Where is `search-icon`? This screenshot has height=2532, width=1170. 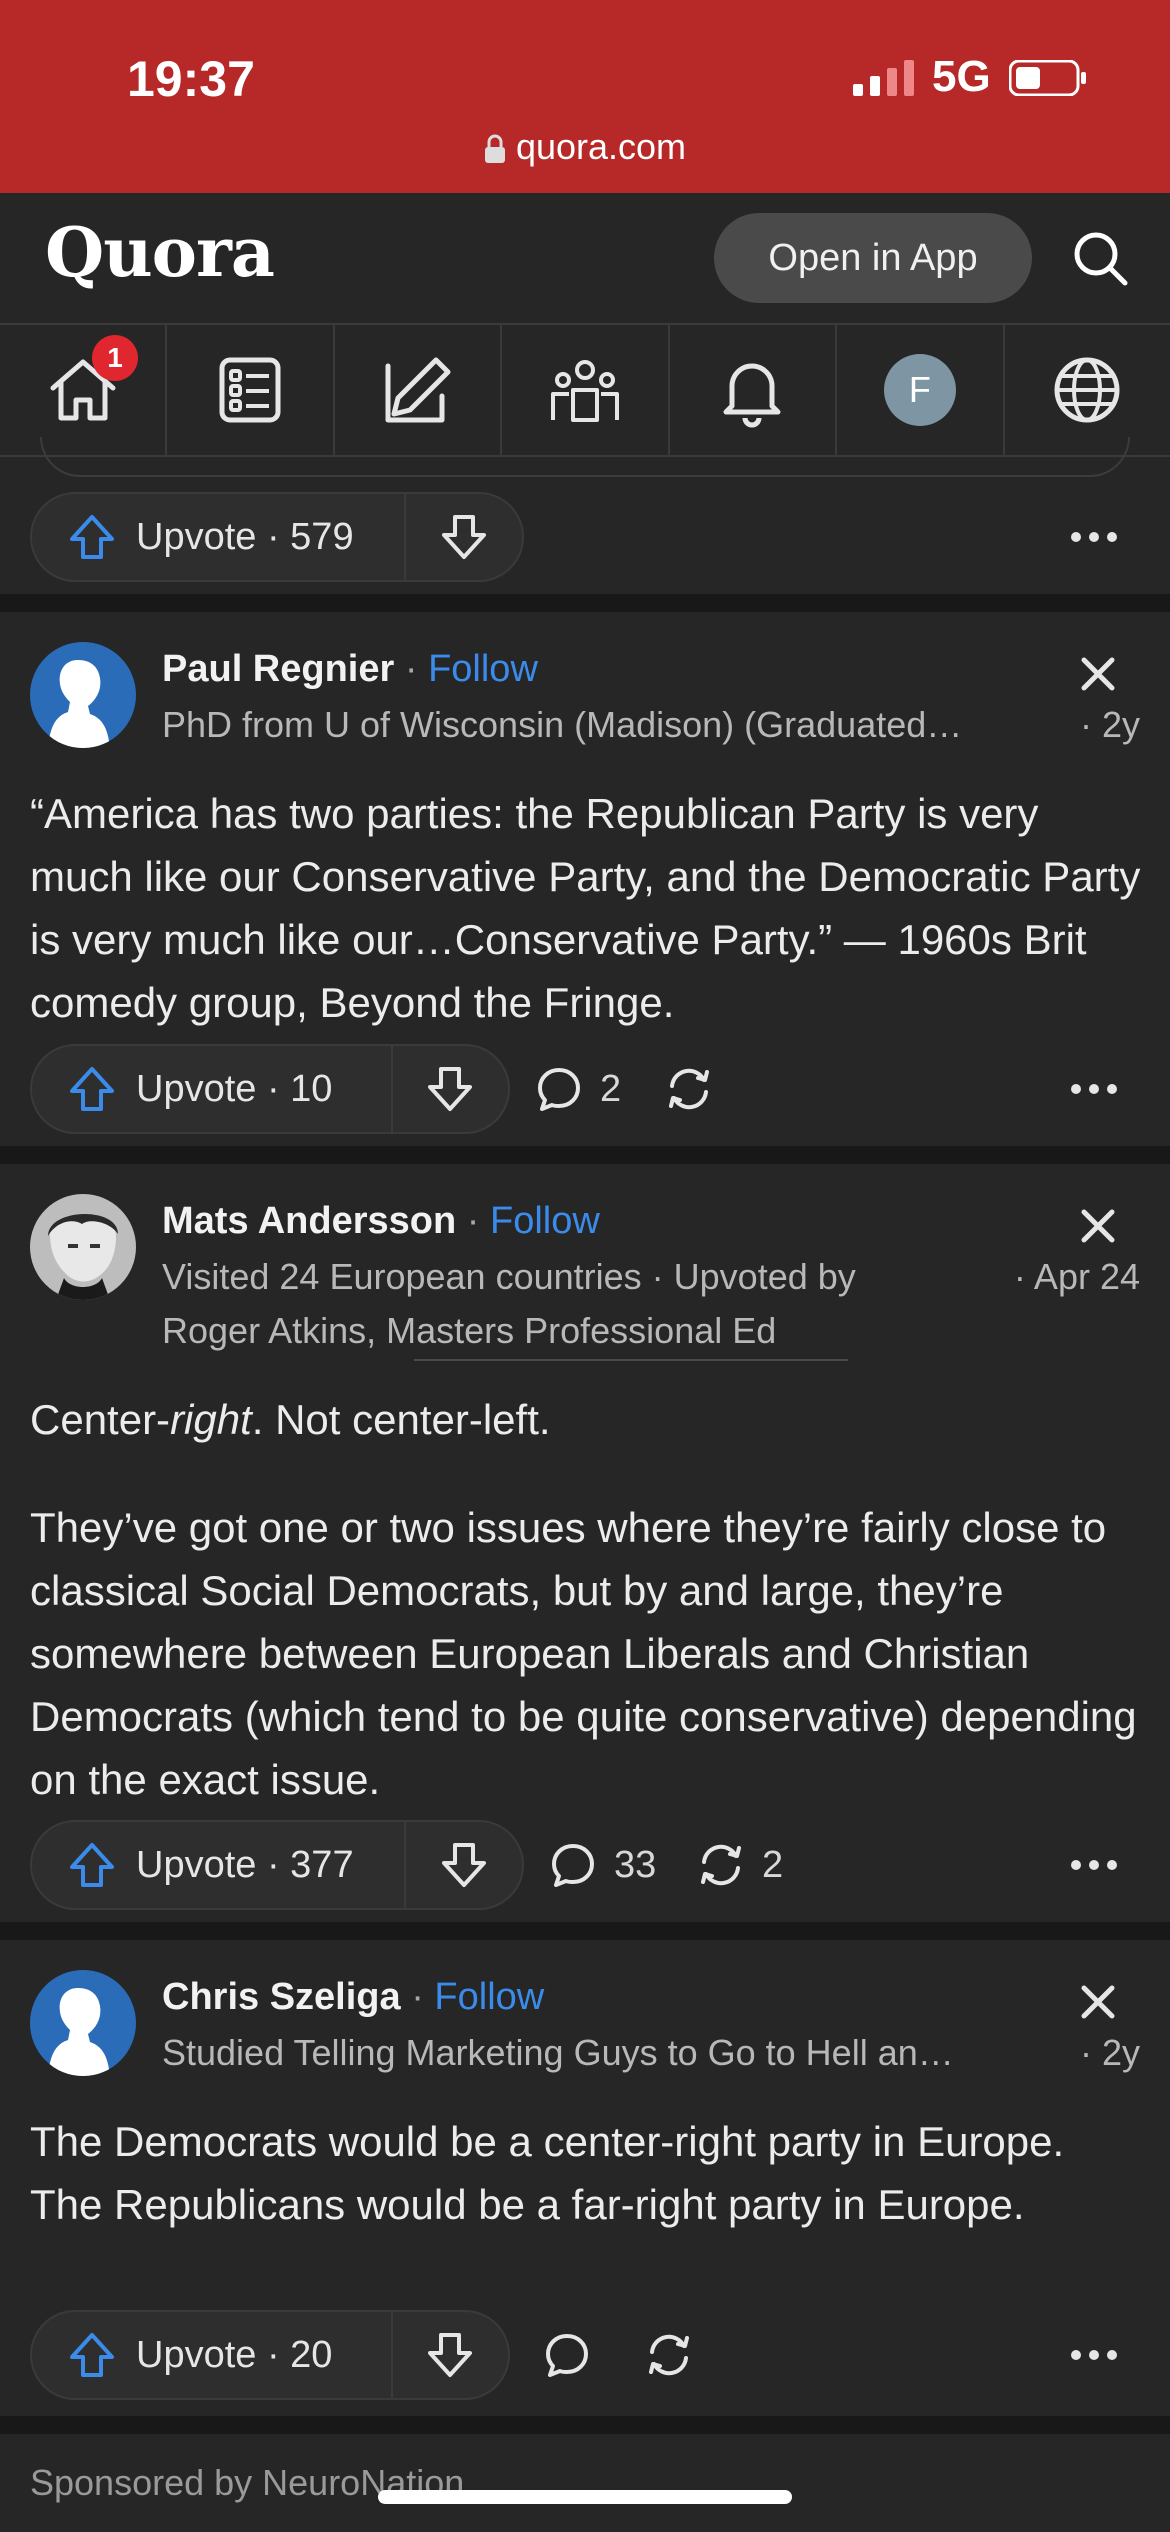
search-icon is located at coordinates (1100, 258).